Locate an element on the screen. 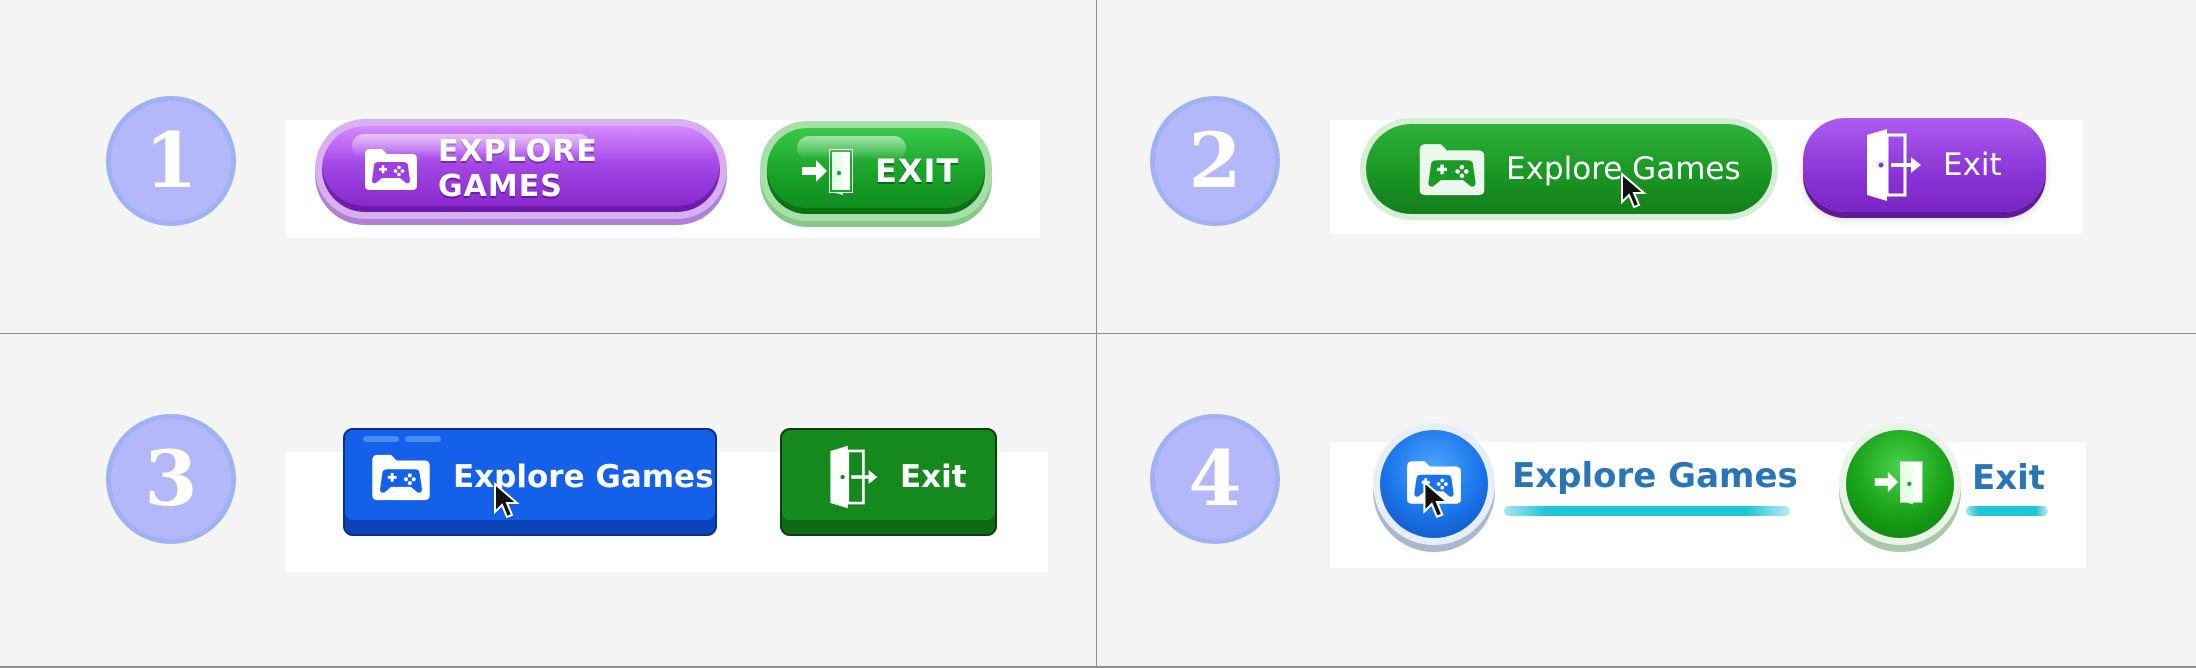 This screenshot has width=2196, height=668. variant-number-badge: 1 is located at coordinates (171, 161).